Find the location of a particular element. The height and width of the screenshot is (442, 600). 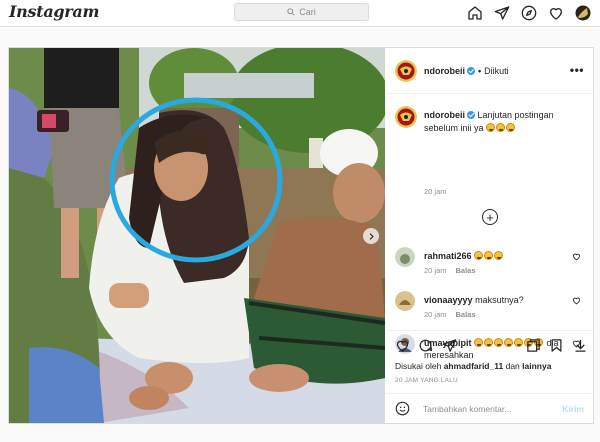

post-actions is located at coordinates (490, 344).